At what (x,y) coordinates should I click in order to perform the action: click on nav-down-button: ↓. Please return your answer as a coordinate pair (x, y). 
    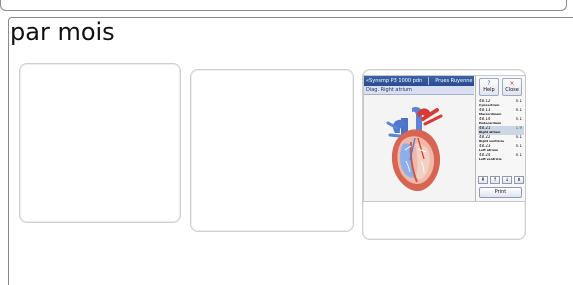
    Looking at the image, I should click on (507, 180).